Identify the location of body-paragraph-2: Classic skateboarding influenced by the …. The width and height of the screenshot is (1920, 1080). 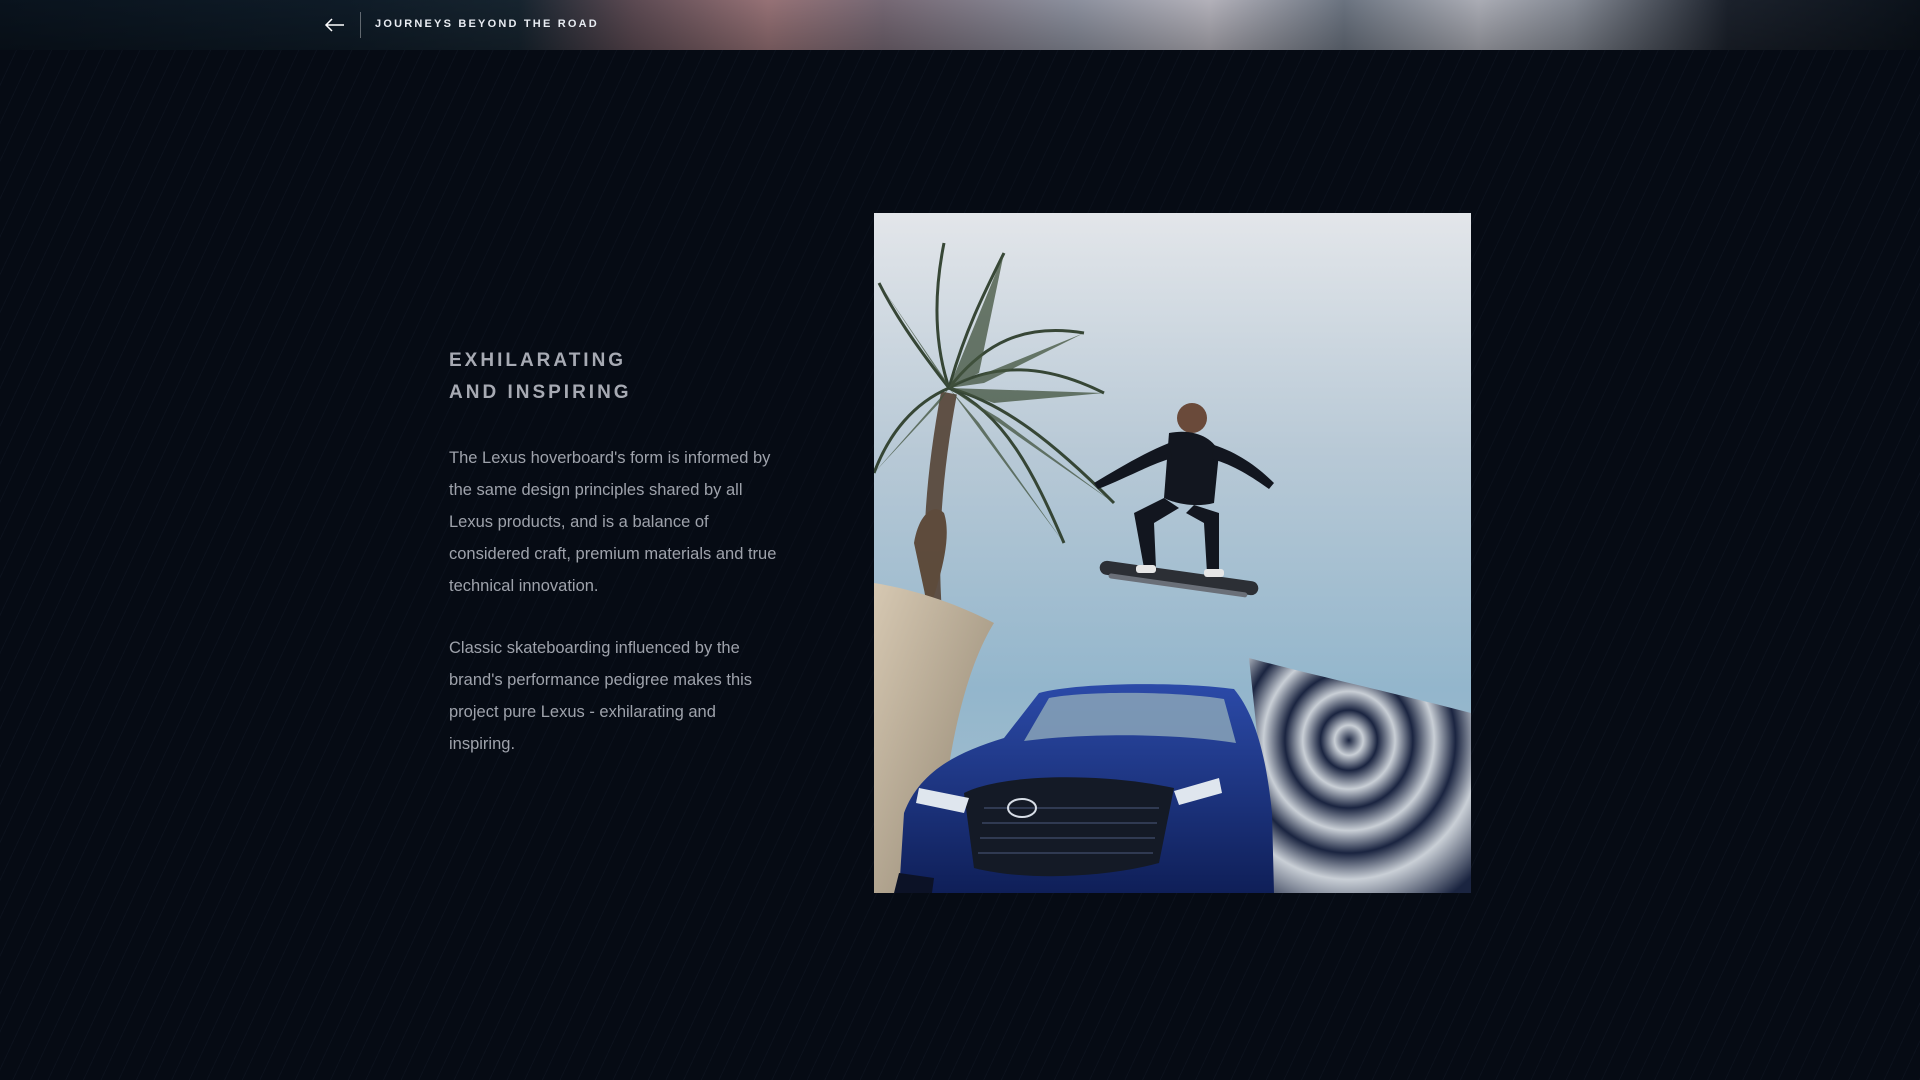
(601, 696).